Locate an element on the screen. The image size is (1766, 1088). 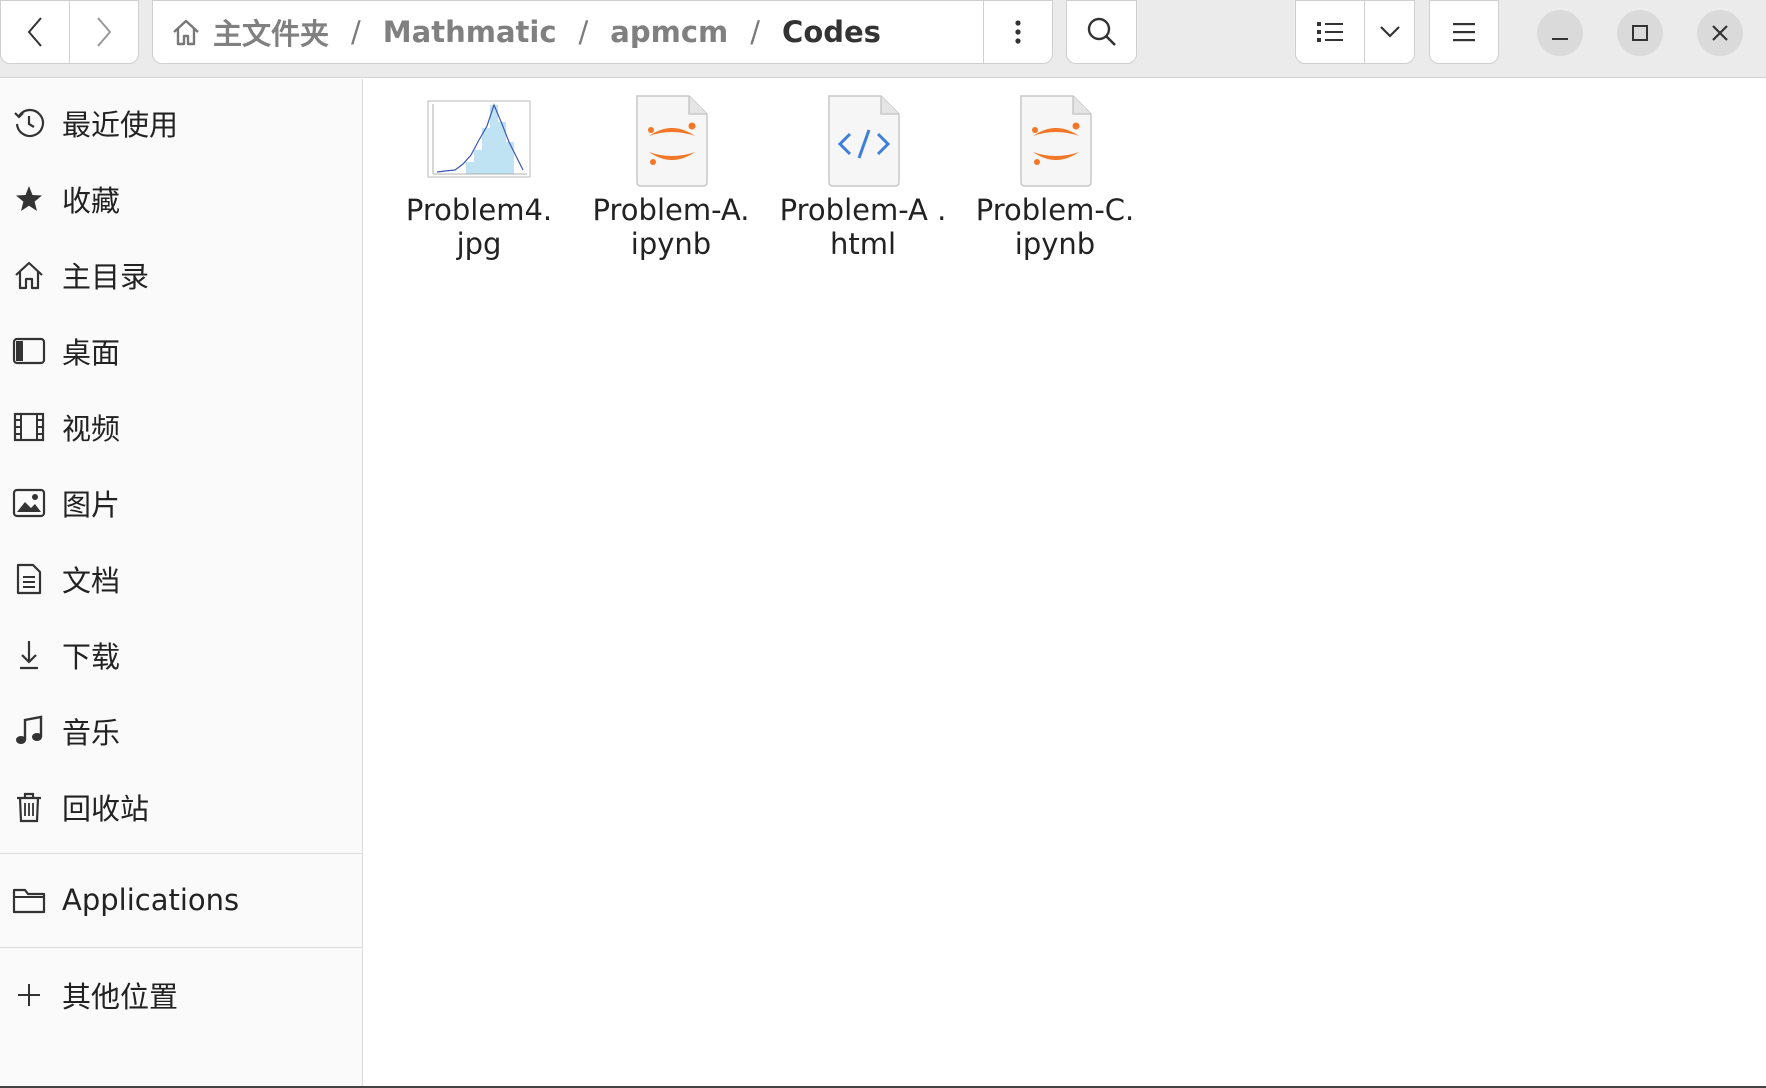
file-name: Problem-A. ipynb is located at coordinates (671, 227).